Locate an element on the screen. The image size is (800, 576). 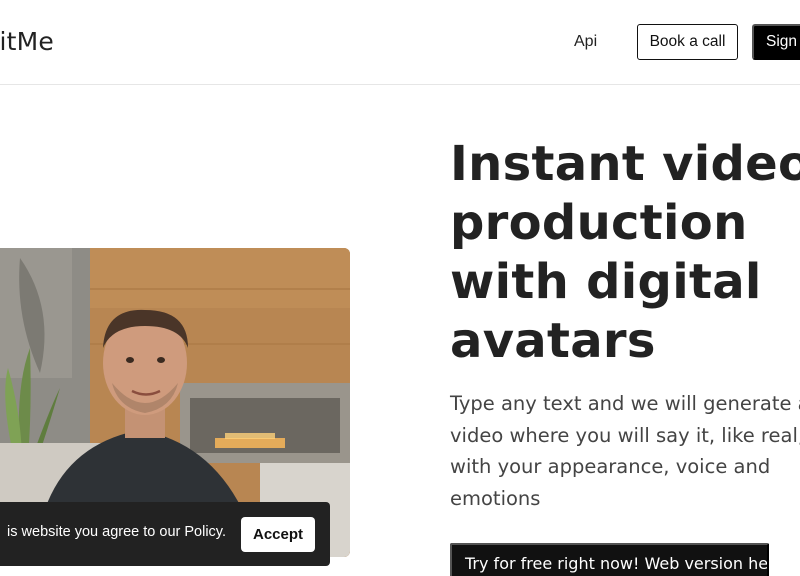
hero-title-line: avatars is located at coordinates (553, 341).